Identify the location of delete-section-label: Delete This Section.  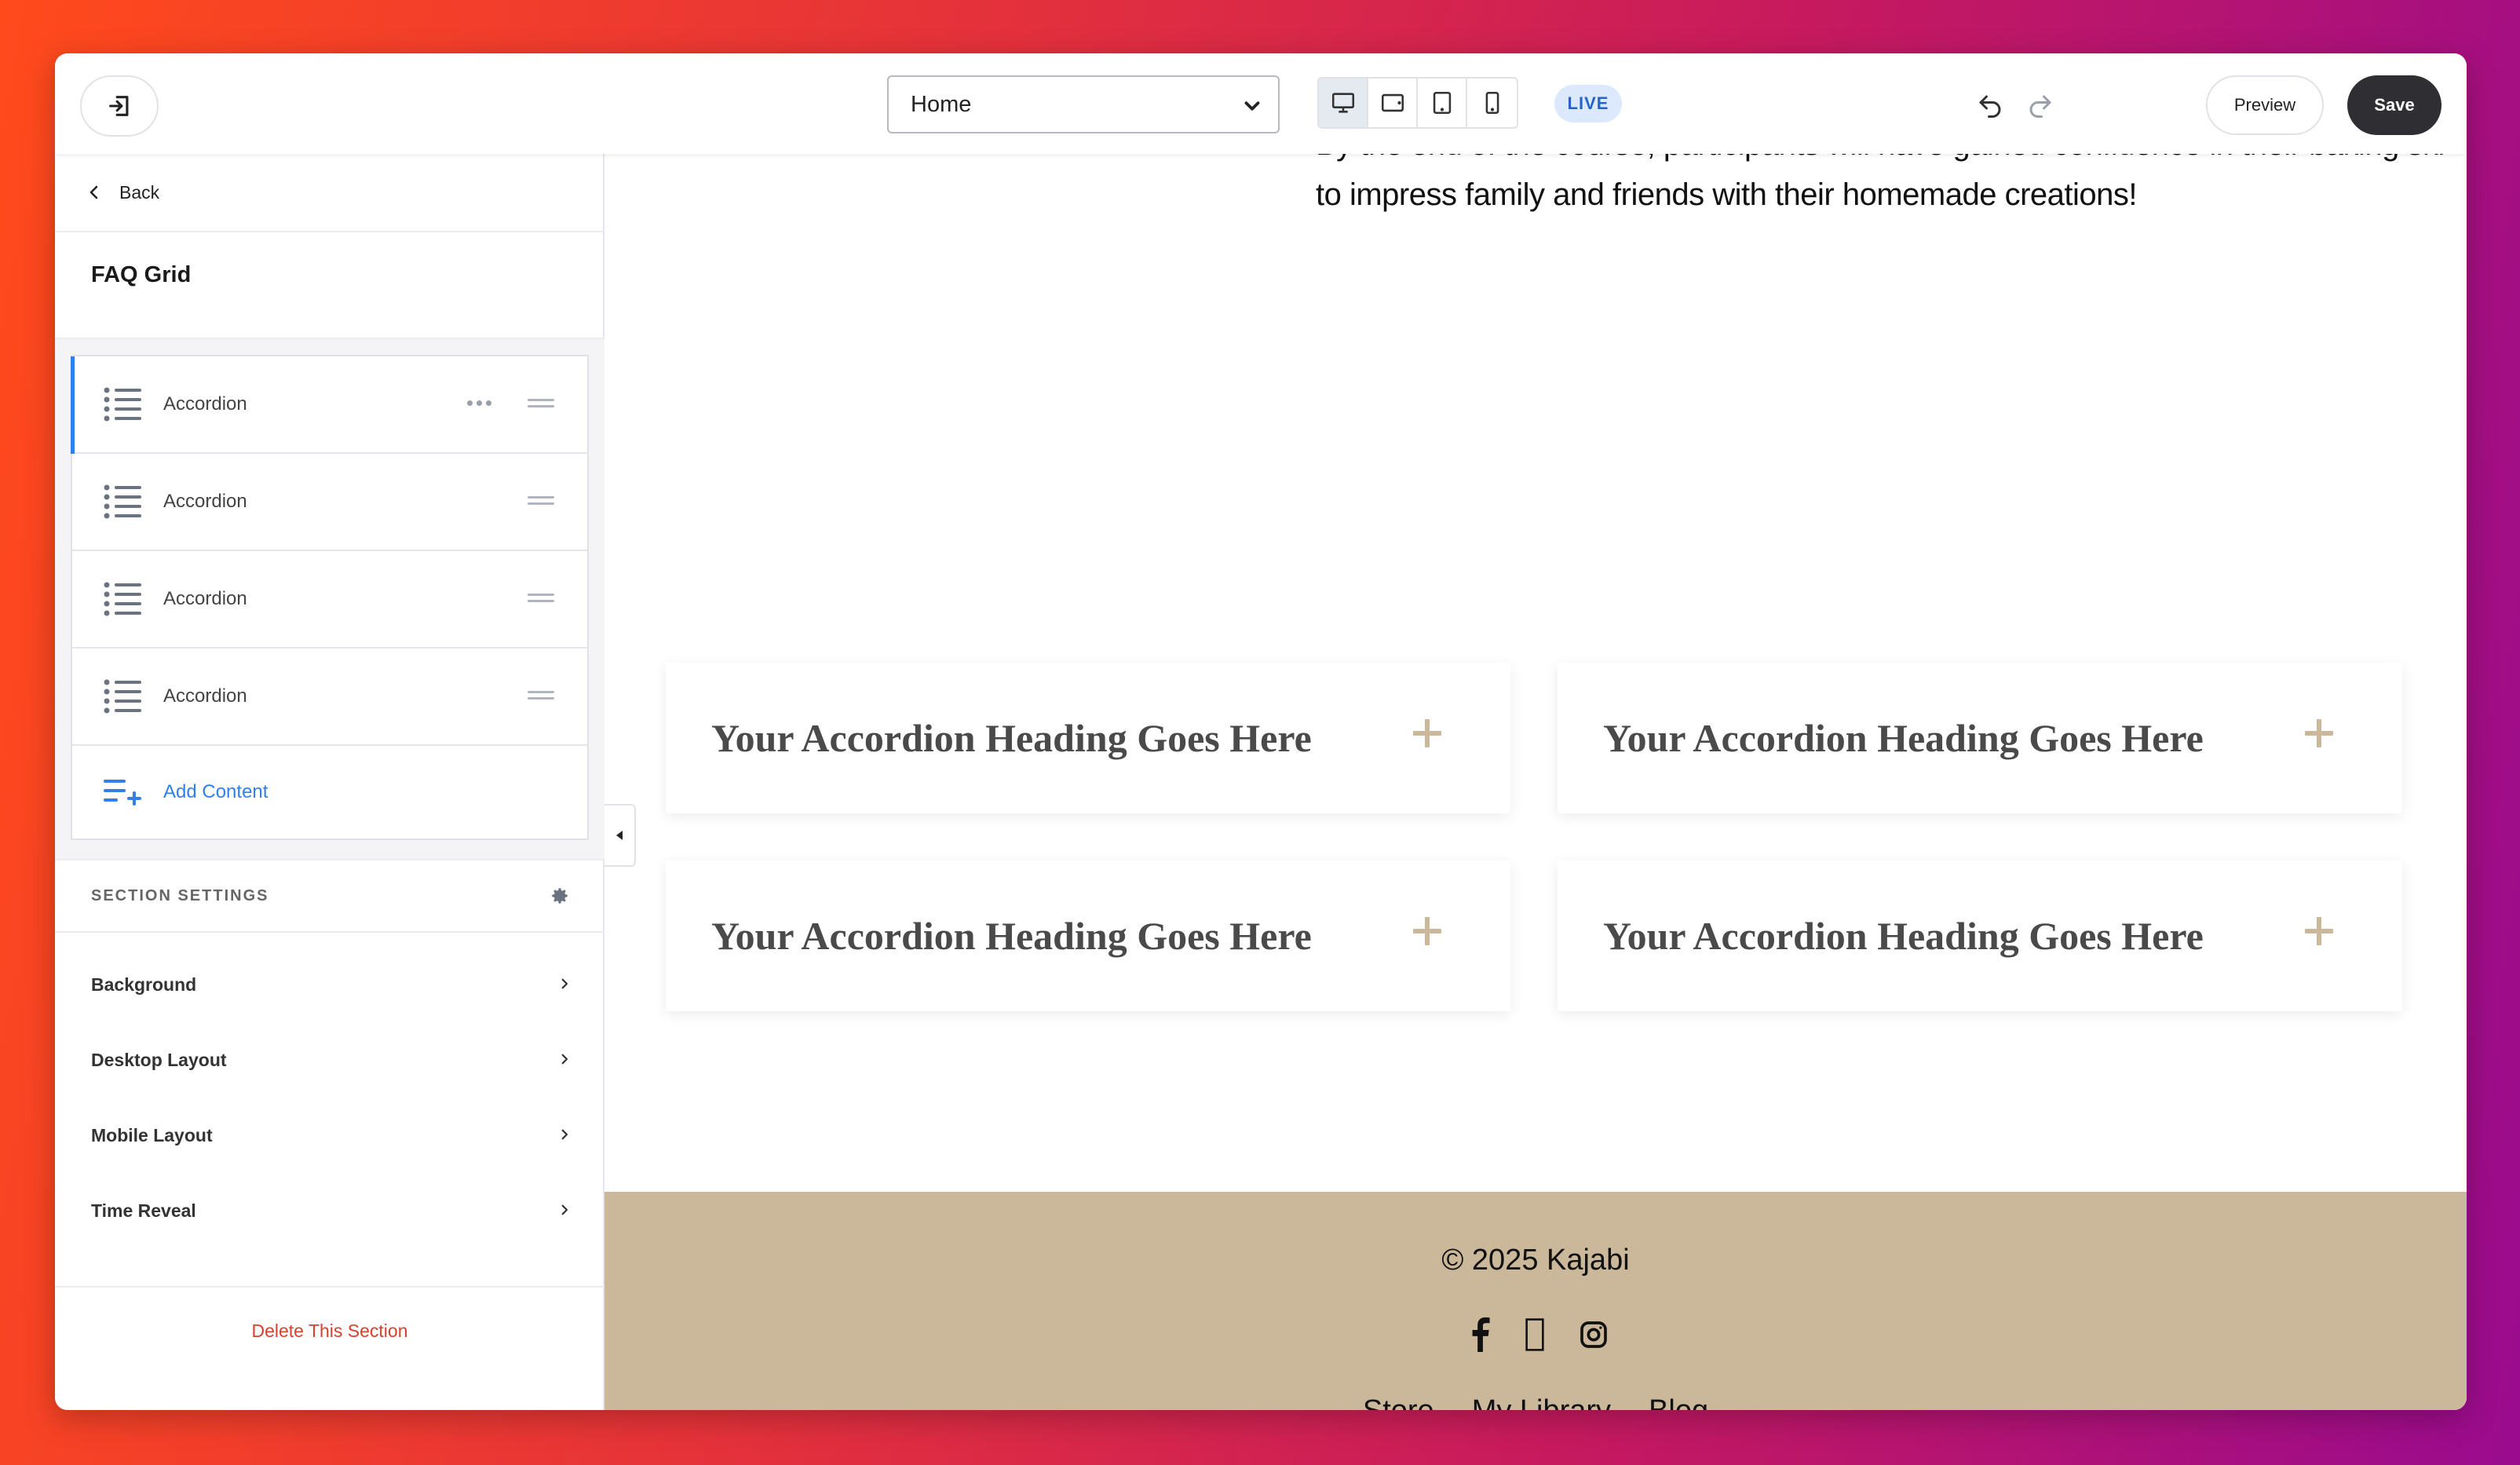
(329, 1330).